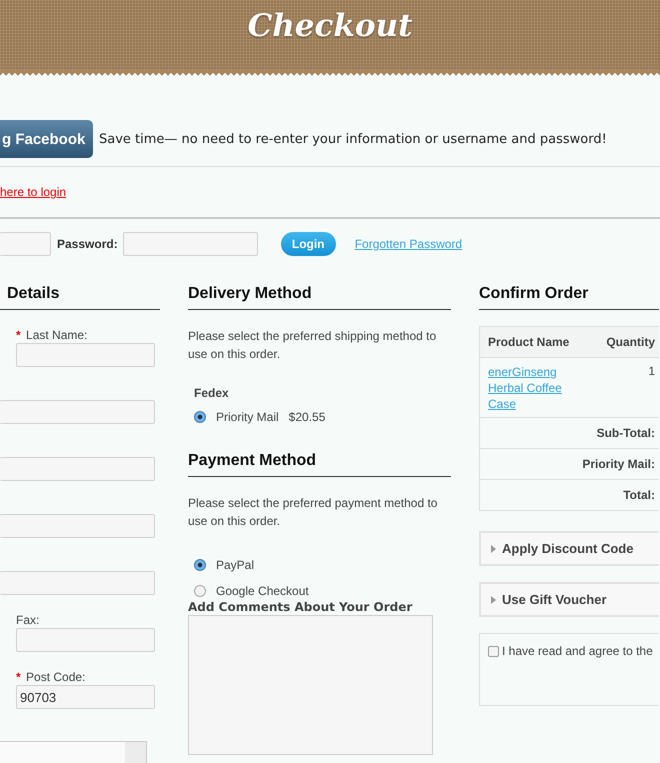 The height and width of the screenshot is (763, 660). What do you see at coordinates (57, 335) in the screenshot?
I see `field-label: Last Name:` at bounding box center [57, 335].